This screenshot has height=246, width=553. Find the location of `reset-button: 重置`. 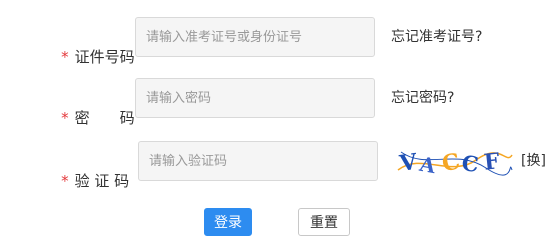

reset-button: 重置 is located at coordinates (324, 222).